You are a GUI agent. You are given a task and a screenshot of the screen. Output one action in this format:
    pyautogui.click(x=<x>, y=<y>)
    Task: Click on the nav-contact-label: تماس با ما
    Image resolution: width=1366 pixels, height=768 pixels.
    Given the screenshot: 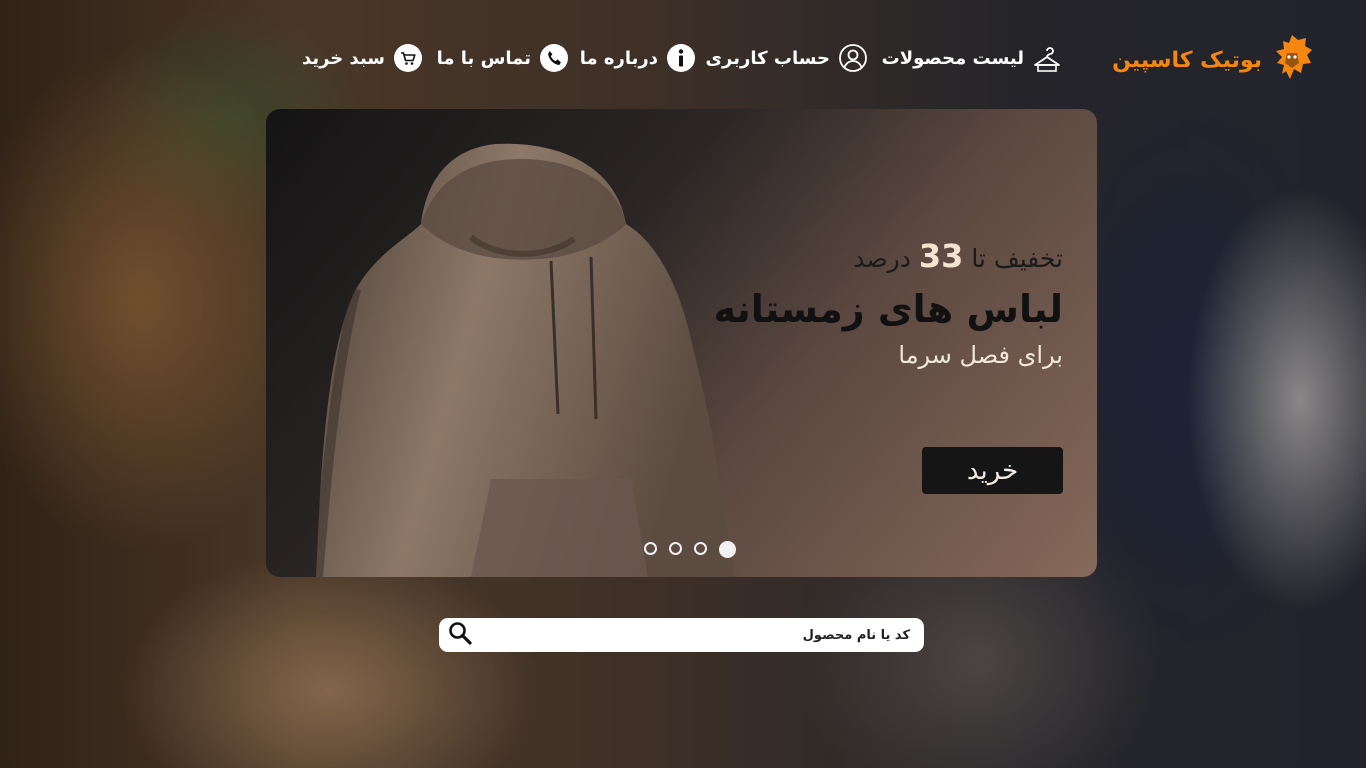 What is the action you would take?
    pyautogui.click(x=483, y=58)
    